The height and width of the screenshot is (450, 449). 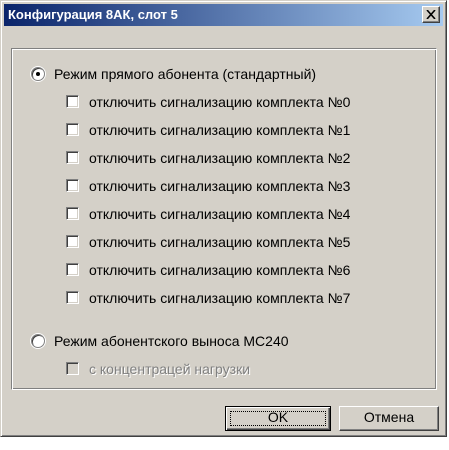 I want to click on checkbox-disabled-icon, so click(x=72, y=368).